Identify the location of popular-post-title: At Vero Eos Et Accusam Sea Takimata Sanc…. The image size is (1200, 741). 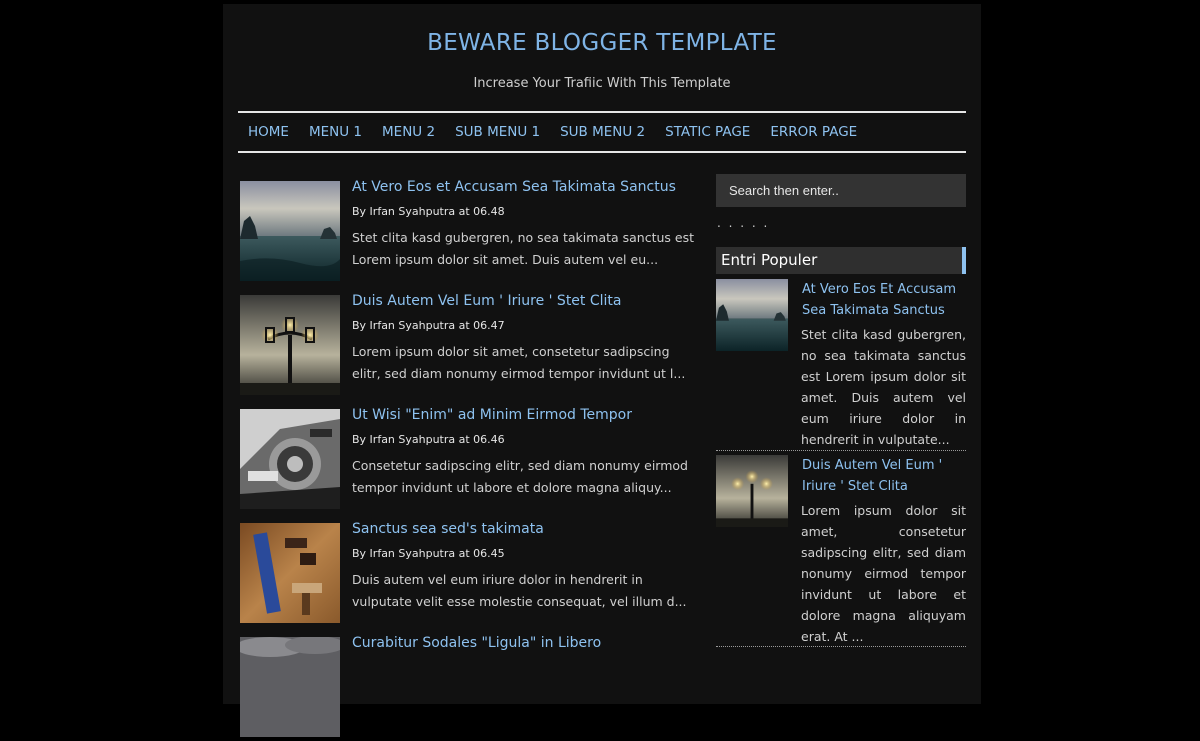
(884, 300).